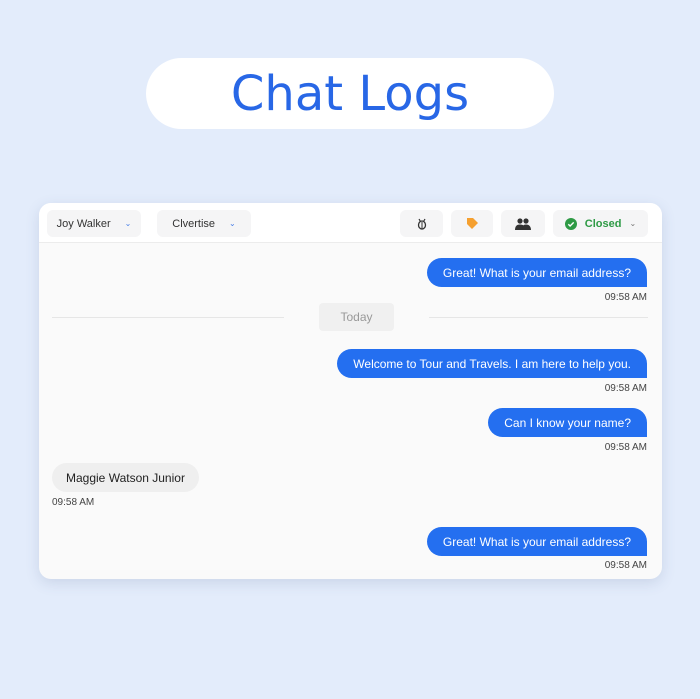 The height and width of the screenshot is (699, 700). I want to click on agent-name: Joy Walker, so click(83, 223).